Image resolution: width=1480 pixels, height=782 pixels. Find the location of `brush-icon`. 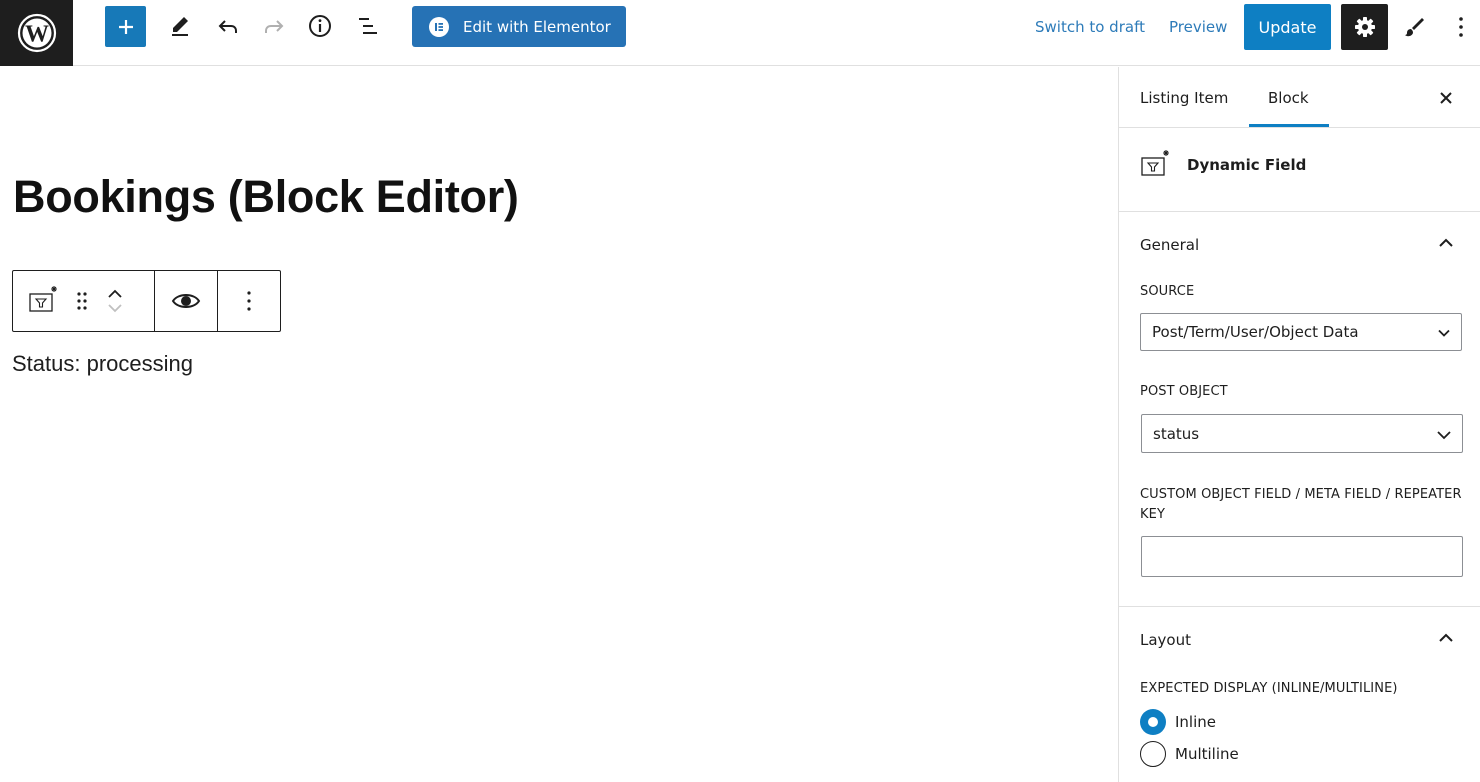

brush-icon is located at coordinates (1414, 27).